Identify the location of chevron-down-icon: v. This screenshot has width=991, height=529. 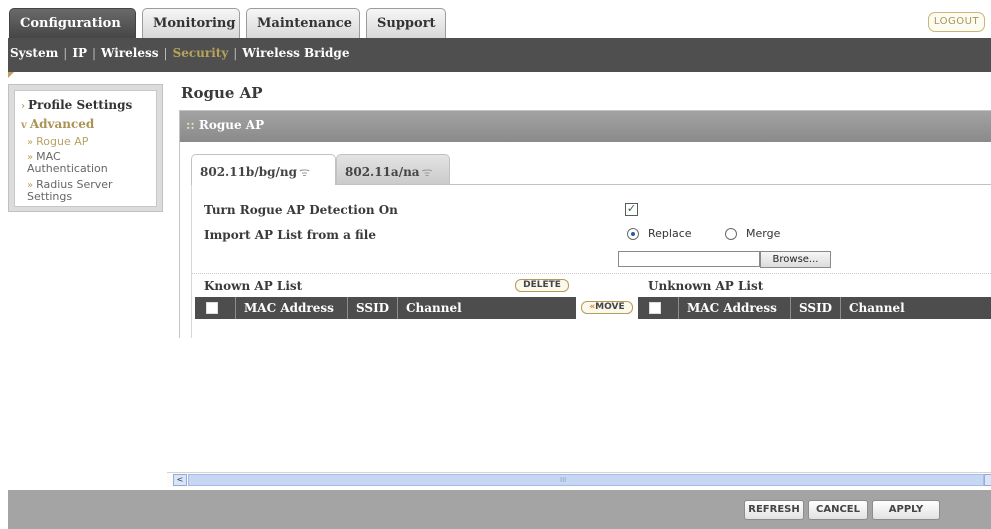
(24, 125).